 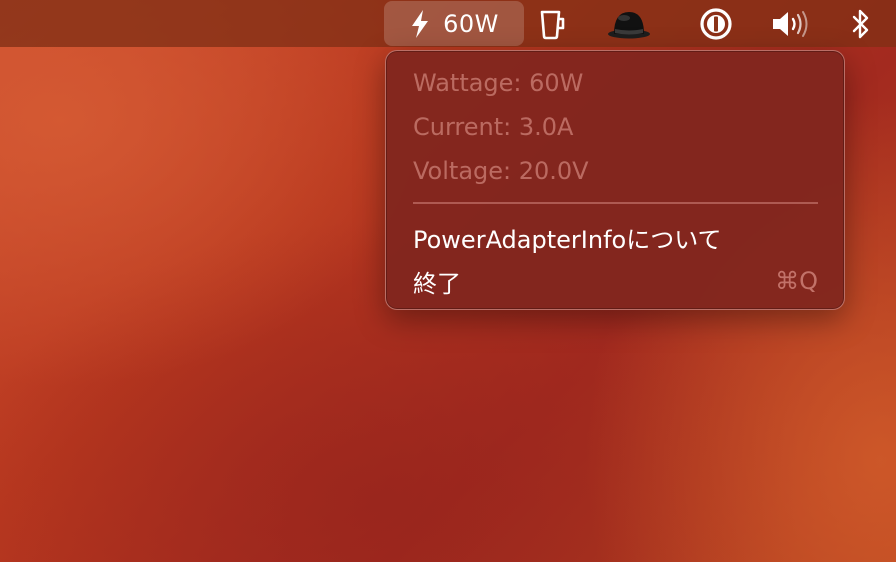 I want to click on menu-item-voltage: Voltage: 20.0V, so click(x=615, y=171).